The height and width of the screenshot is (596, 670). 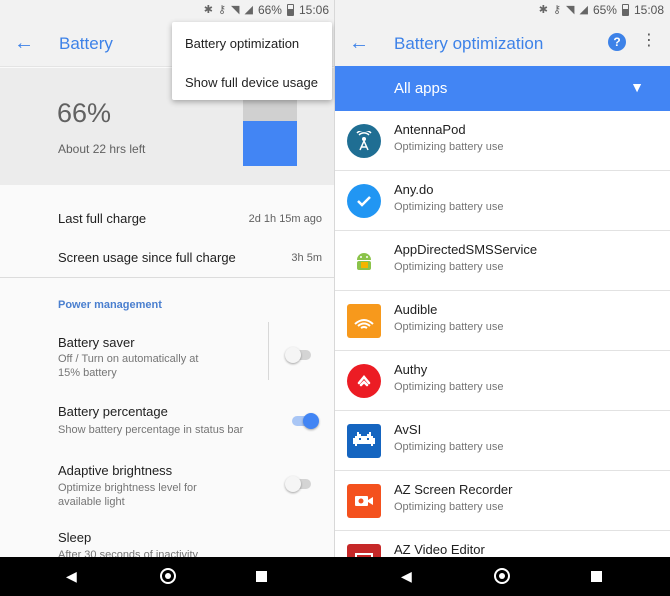 I want to click on camera-app-icon, so click(x=364, y=501).